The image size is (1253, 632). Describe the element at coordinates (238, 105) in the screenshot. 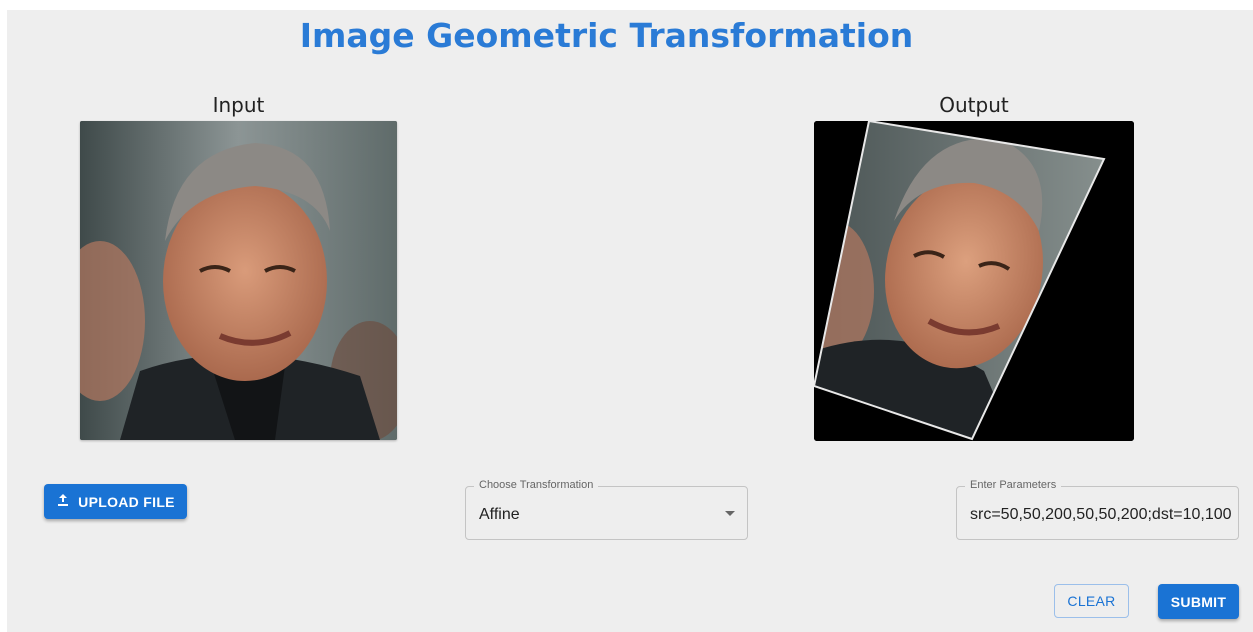

I see `input-label: Input` at that location.